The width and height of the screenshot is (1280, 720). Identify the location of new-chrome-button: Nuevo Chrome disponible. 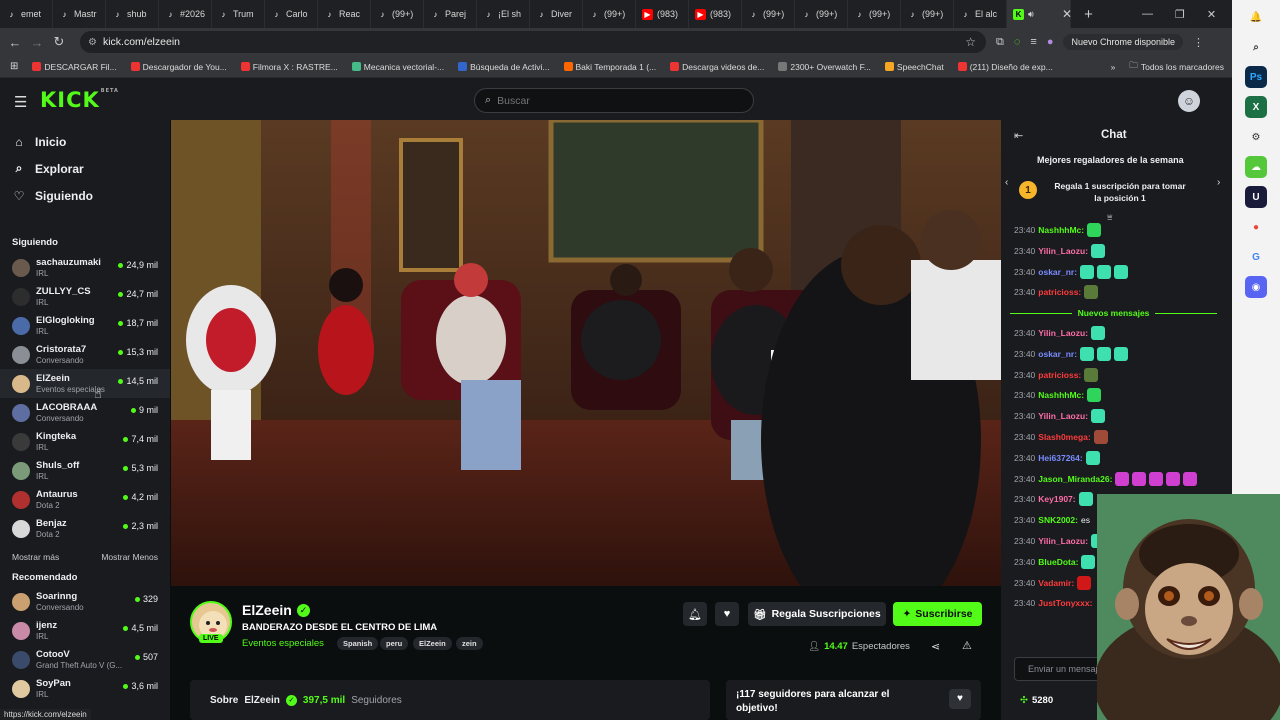
(1123, 42).